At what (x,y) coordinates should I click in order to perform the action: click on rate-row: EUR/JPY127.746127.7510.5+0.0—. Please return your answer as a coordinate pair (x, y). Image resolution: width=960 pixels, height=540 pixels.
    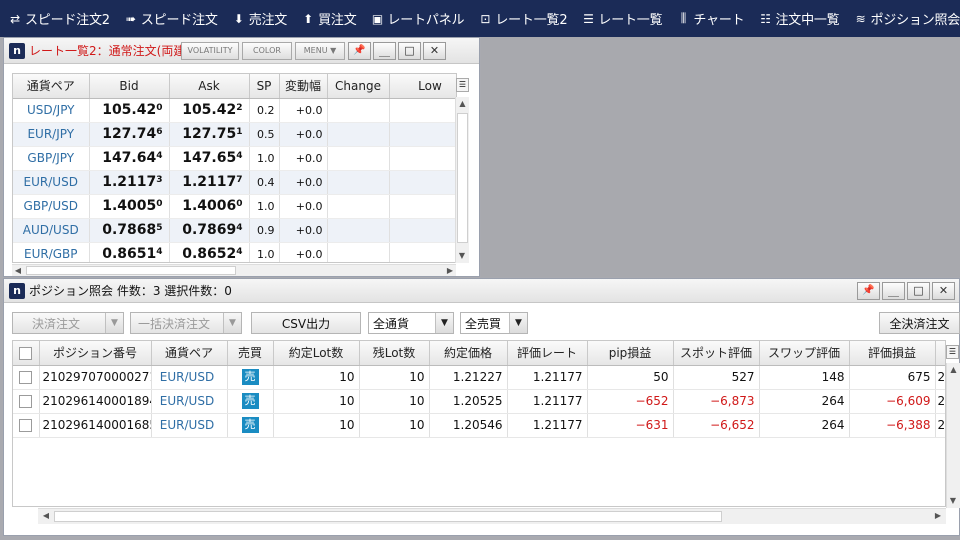
    Looking at the image, I should click on (234, 134).